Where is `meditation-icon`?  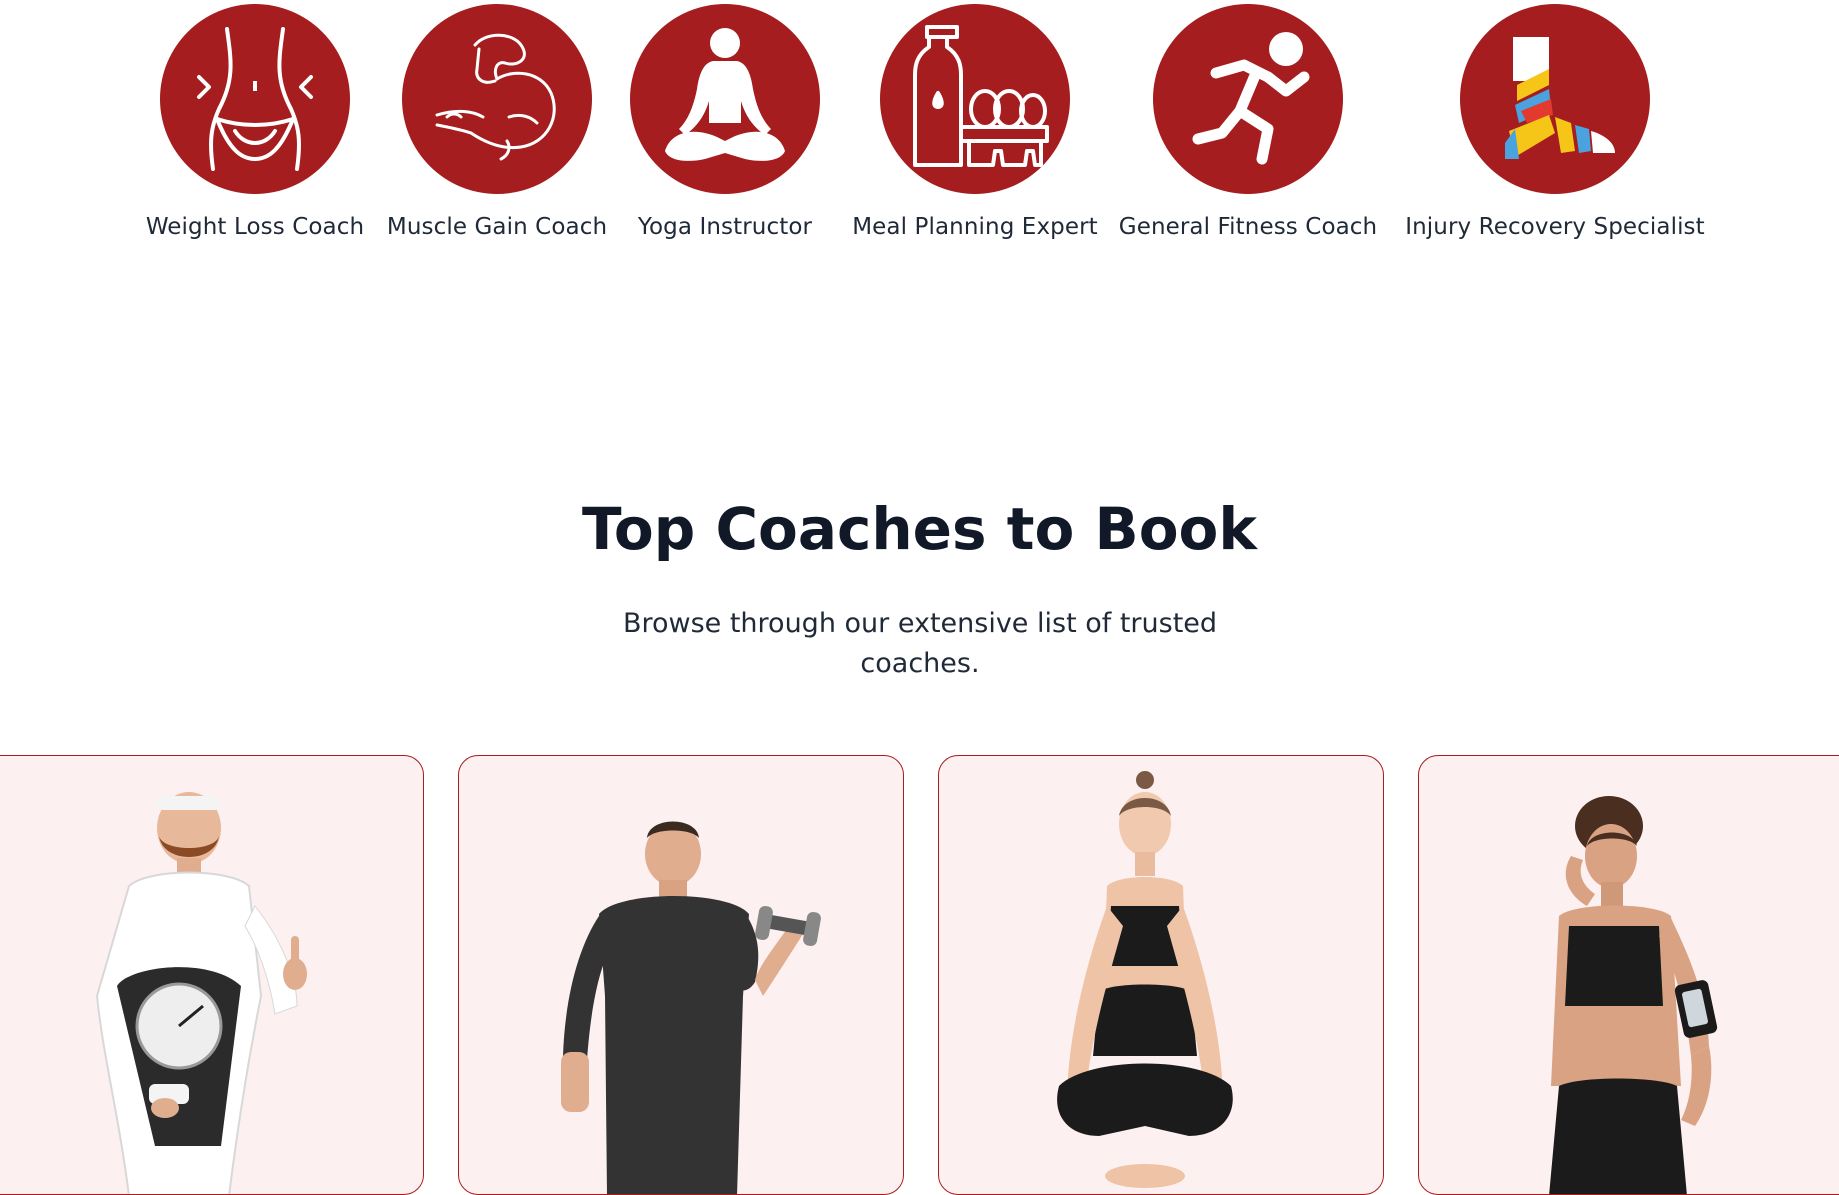 meditation-icon is located at coordinates (725, 99).